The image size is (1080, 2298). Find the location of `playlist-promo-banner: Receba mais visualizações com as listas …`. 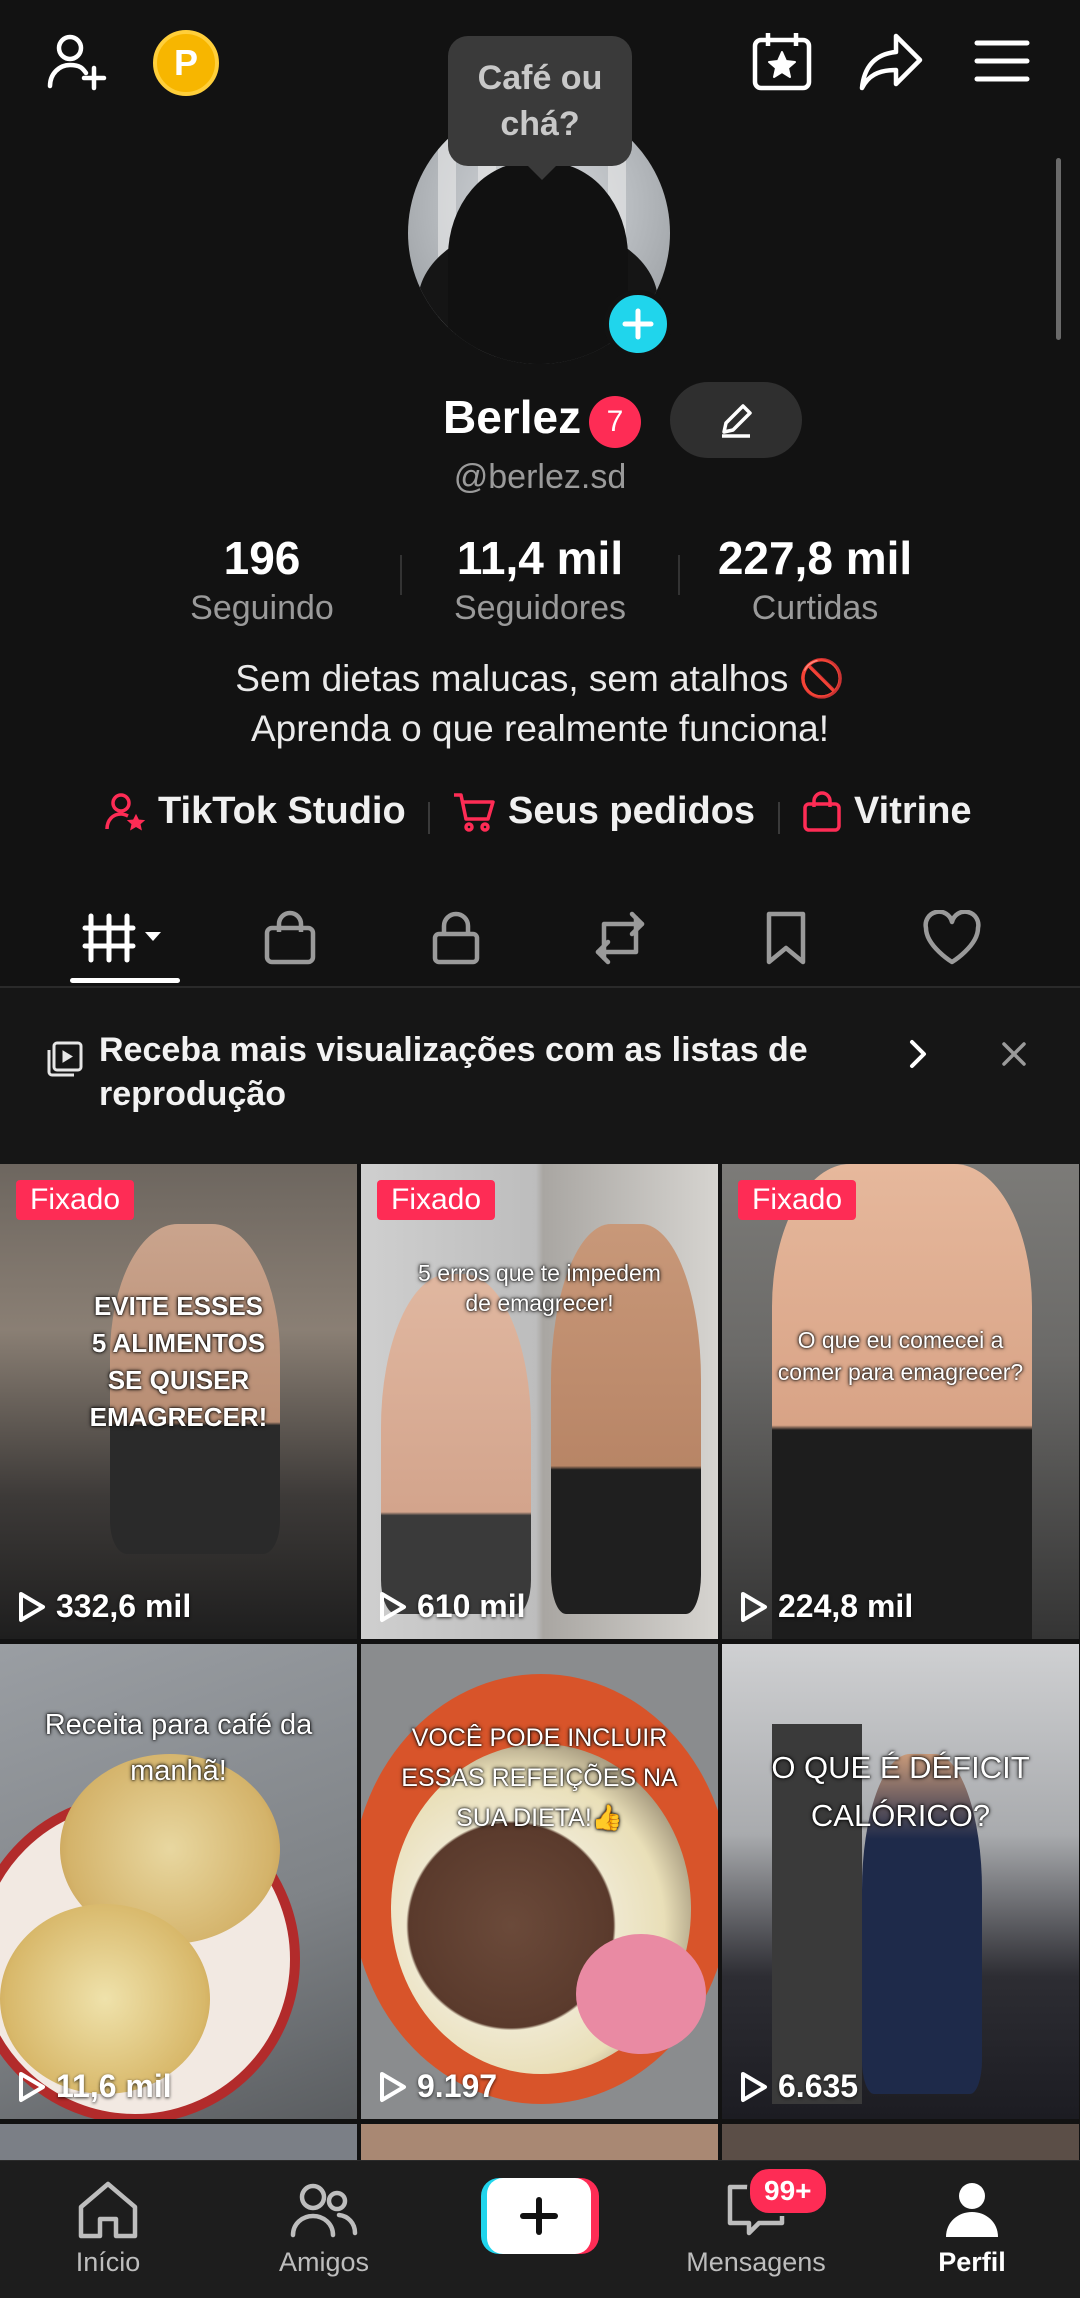

playlist-promo-banner: Receba mais visualizações com as listas … is located at coordinates (540, 1076).